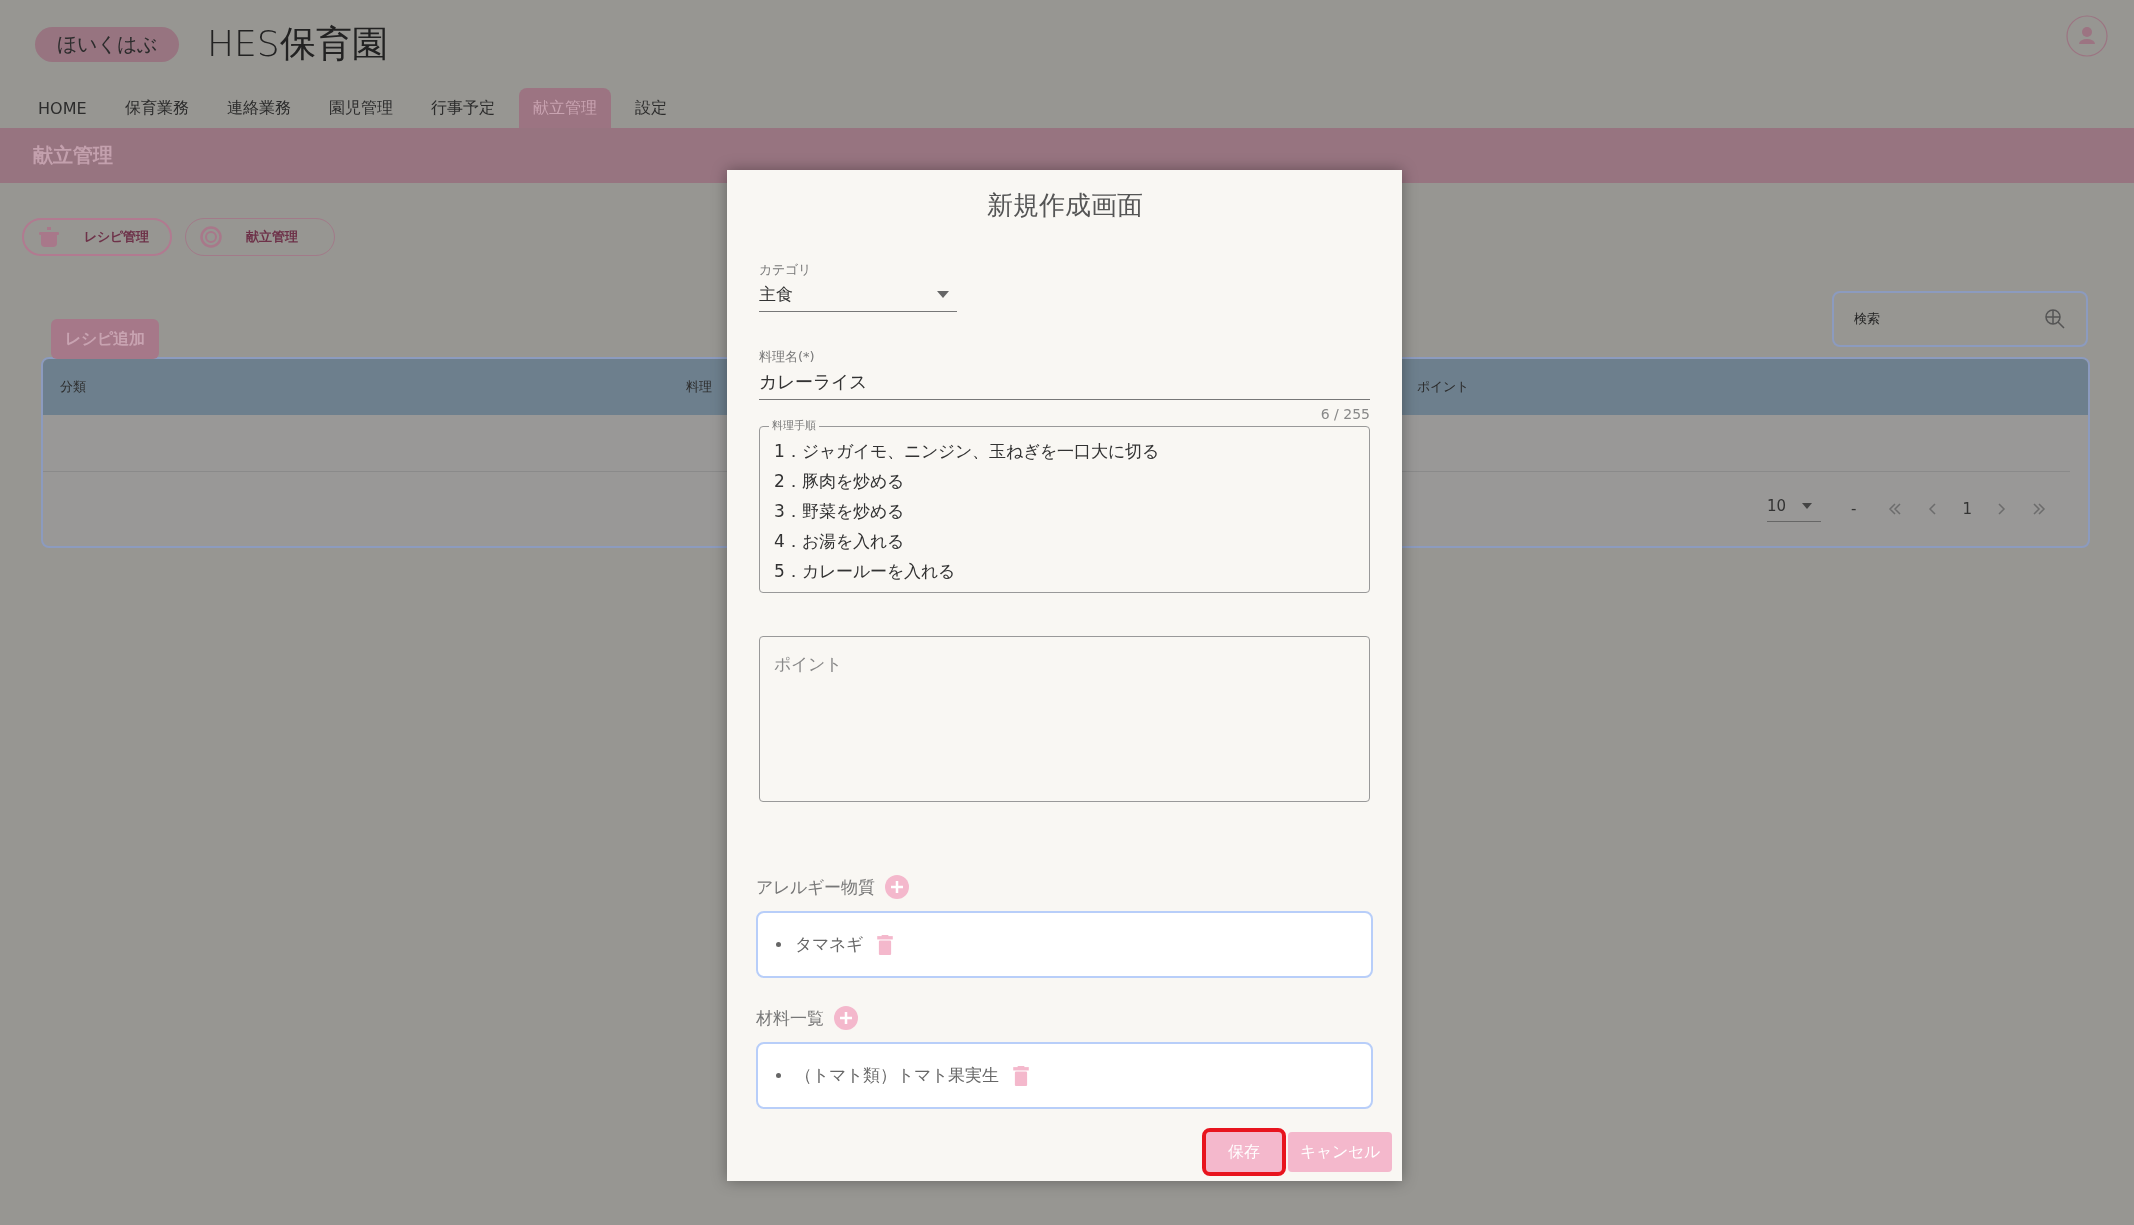 The width and height of the screenshot is (2134, 1225). I want to click on plate-icon, so click(211, 237).